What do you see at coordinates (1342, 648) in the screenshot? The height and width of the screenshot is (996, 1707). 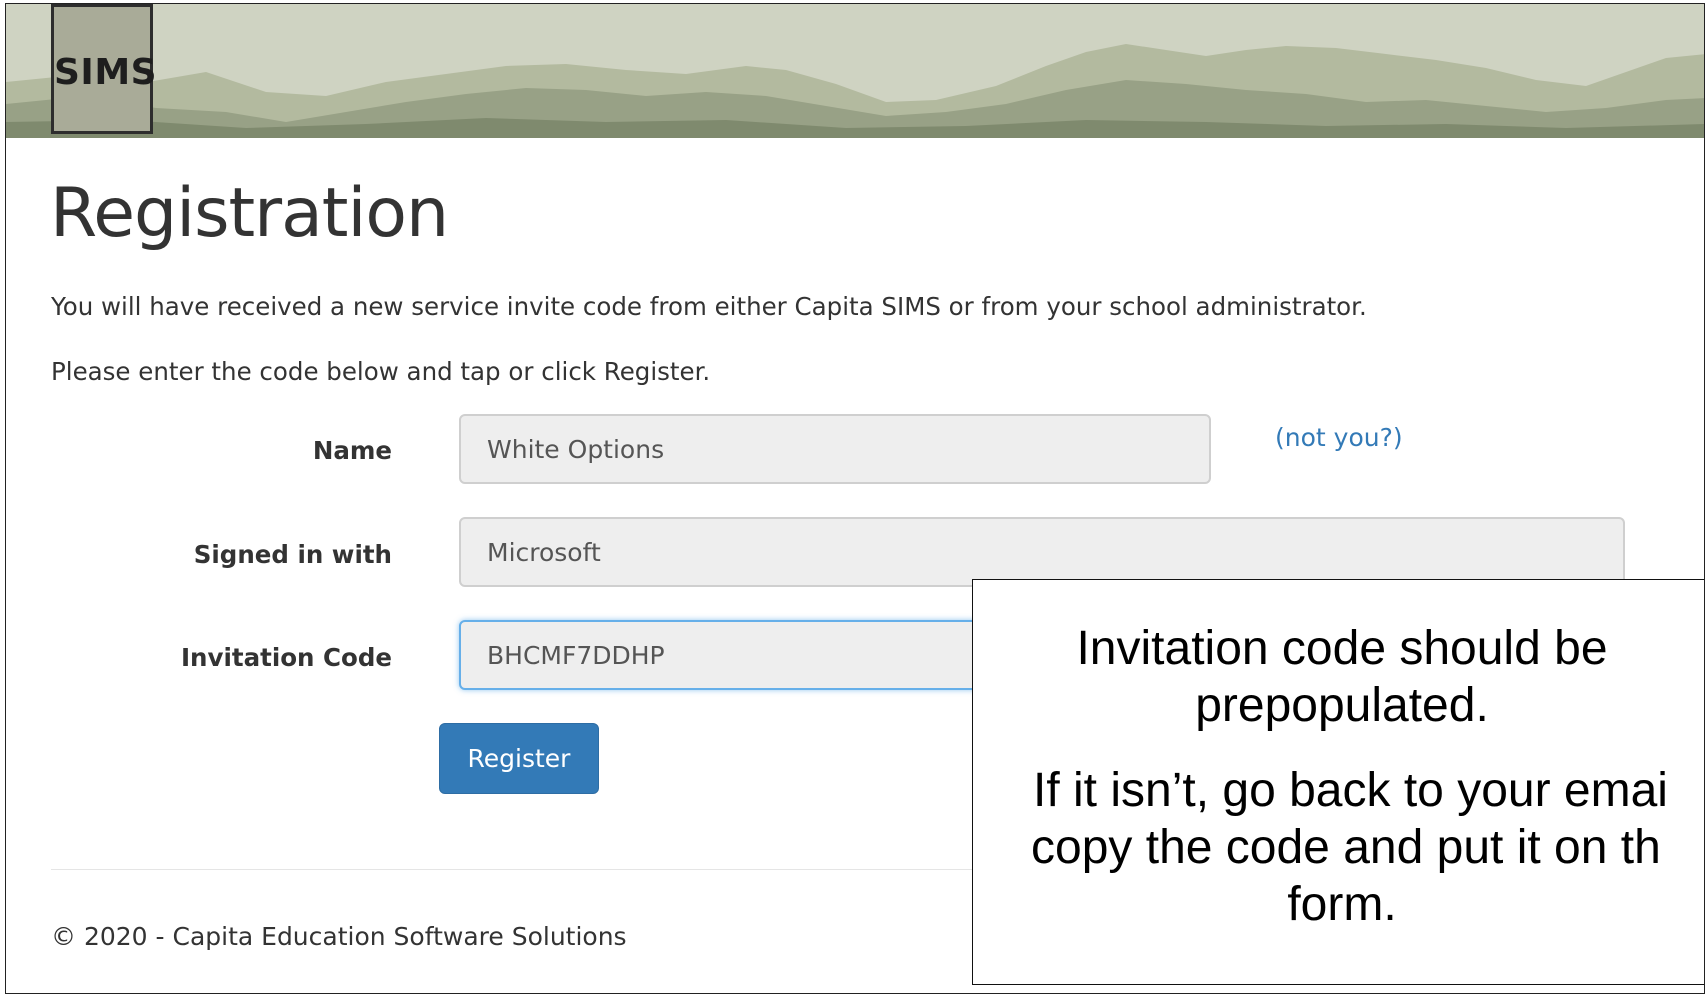 I see `callout-text-line: Invitation code should be` at bounding box center [1342, 648].